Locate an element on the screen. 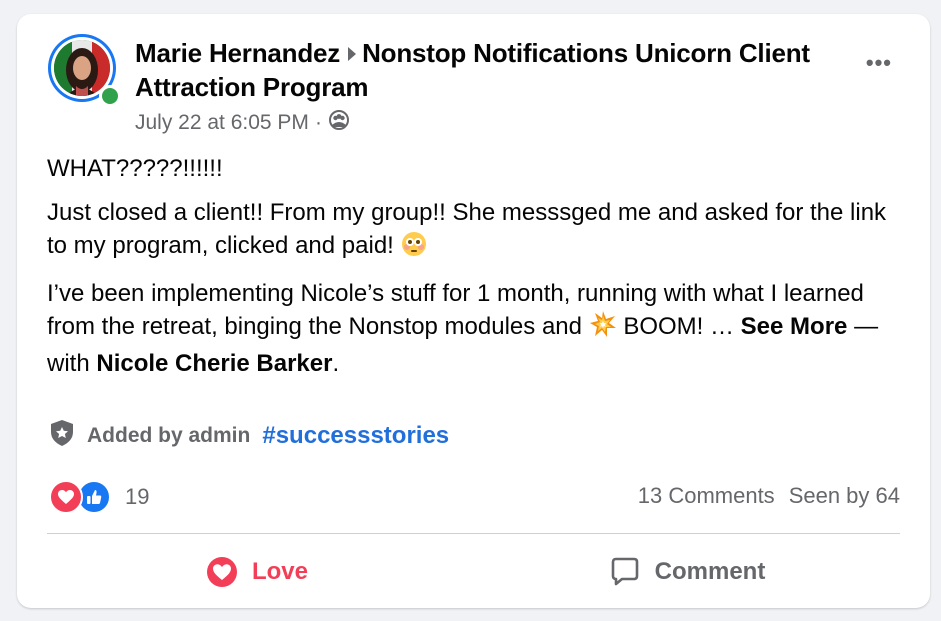 This screenshot has width=941, height=621. post-stats: 13 Comments Seen by 64 is located at coordinates (769, 496).